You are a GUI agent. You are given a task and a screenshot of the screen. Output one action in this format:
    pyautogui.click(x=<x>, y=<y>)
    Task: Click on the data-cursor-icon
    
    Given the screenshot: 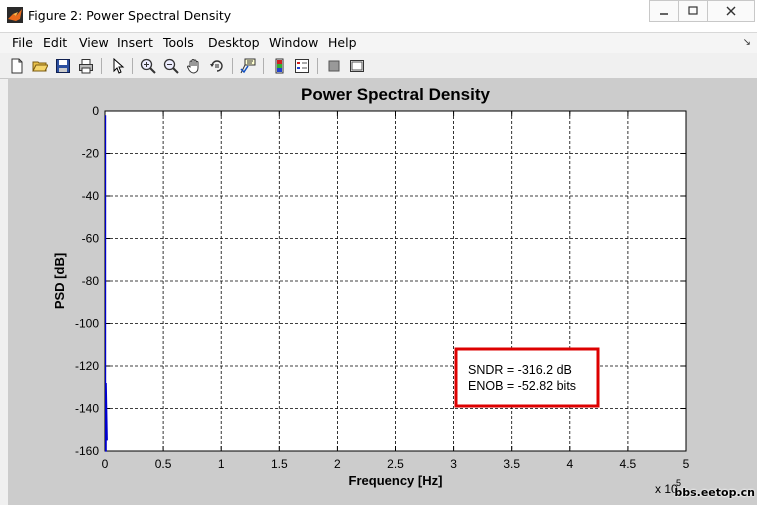 What is the action you would take?
    pyautogui.click(x=248, y=66)
    